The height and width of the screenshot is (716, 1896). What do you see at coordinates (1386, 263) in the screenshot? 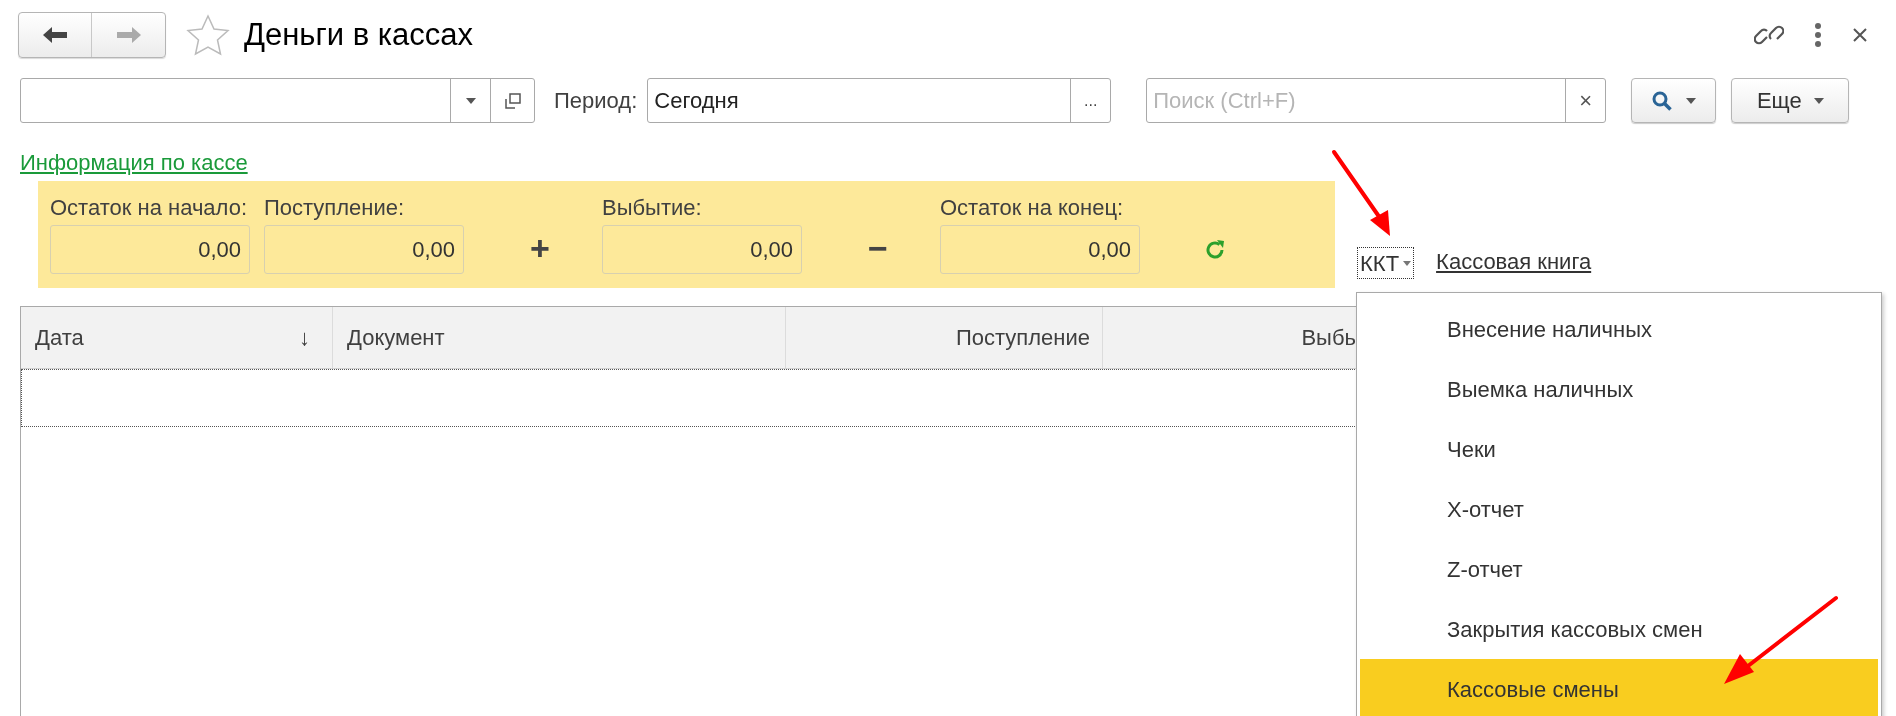
I see `kkt-dropdown-button: ККТ` at bounding box center [1386, 263].